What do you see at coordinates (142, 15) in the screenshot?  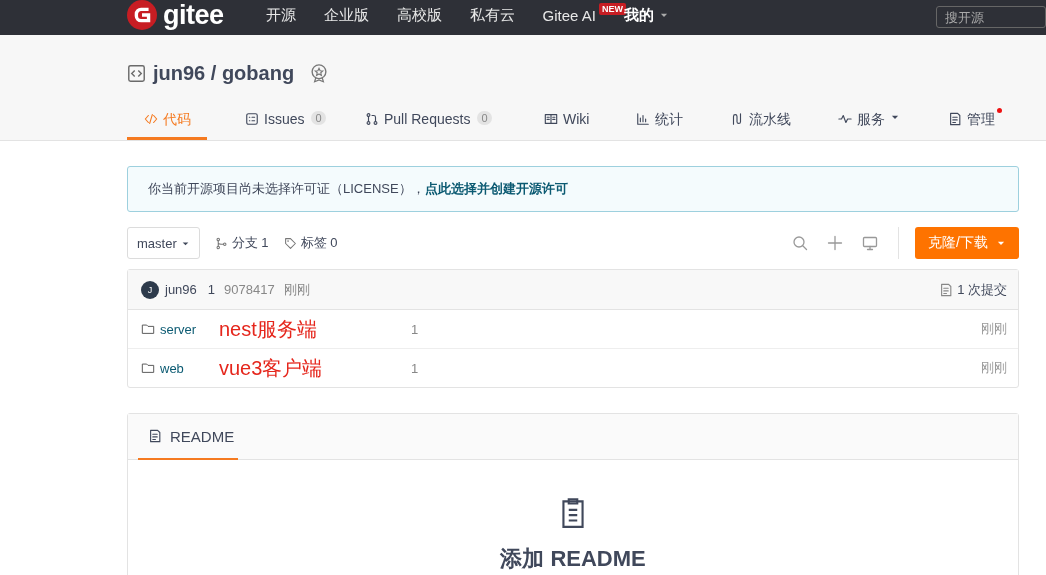 I see `logo-icon` at bounding box center [142, 15].